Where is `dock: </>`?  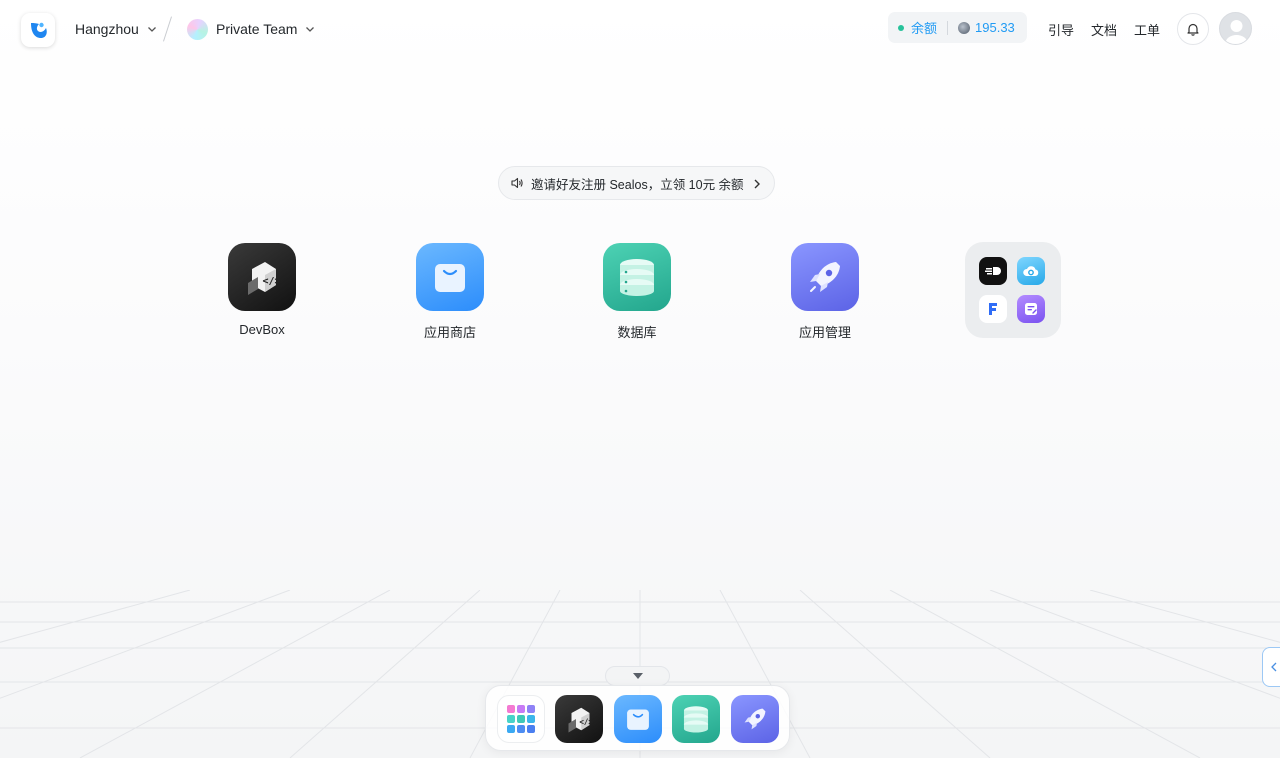
dock: </> is located at coordinates (637, 718).